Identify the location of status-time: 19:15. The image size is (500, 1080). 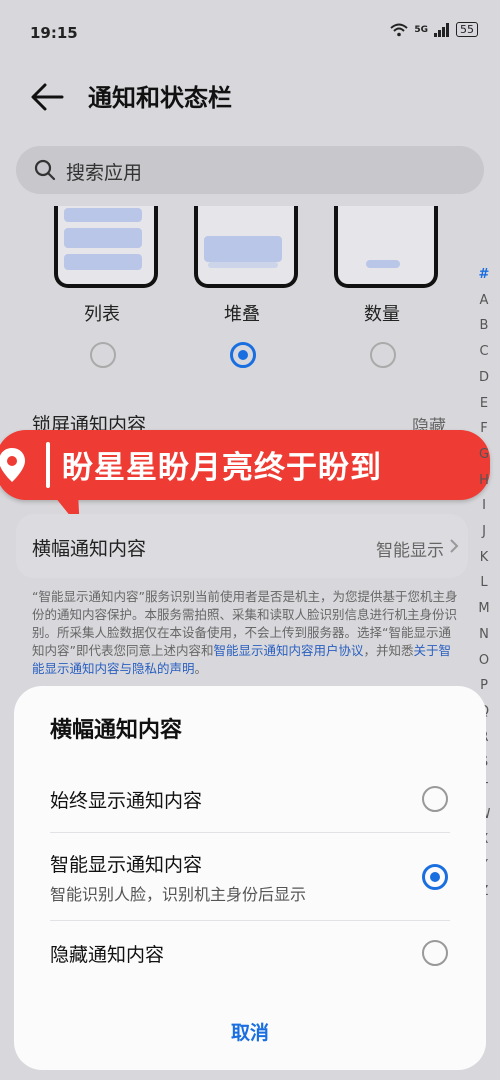
(54, 33).